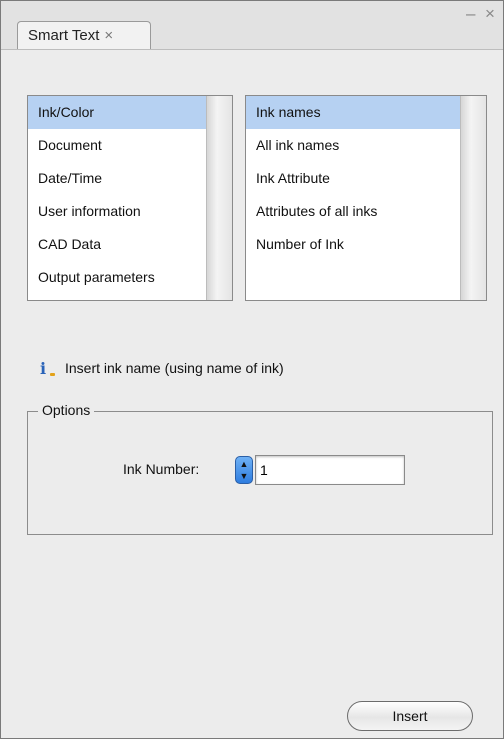  What do you see at coordinates (161, 469) in the screenshot?
I see `ink-number-label: Ink Number:` at bounding box center [161, 469].